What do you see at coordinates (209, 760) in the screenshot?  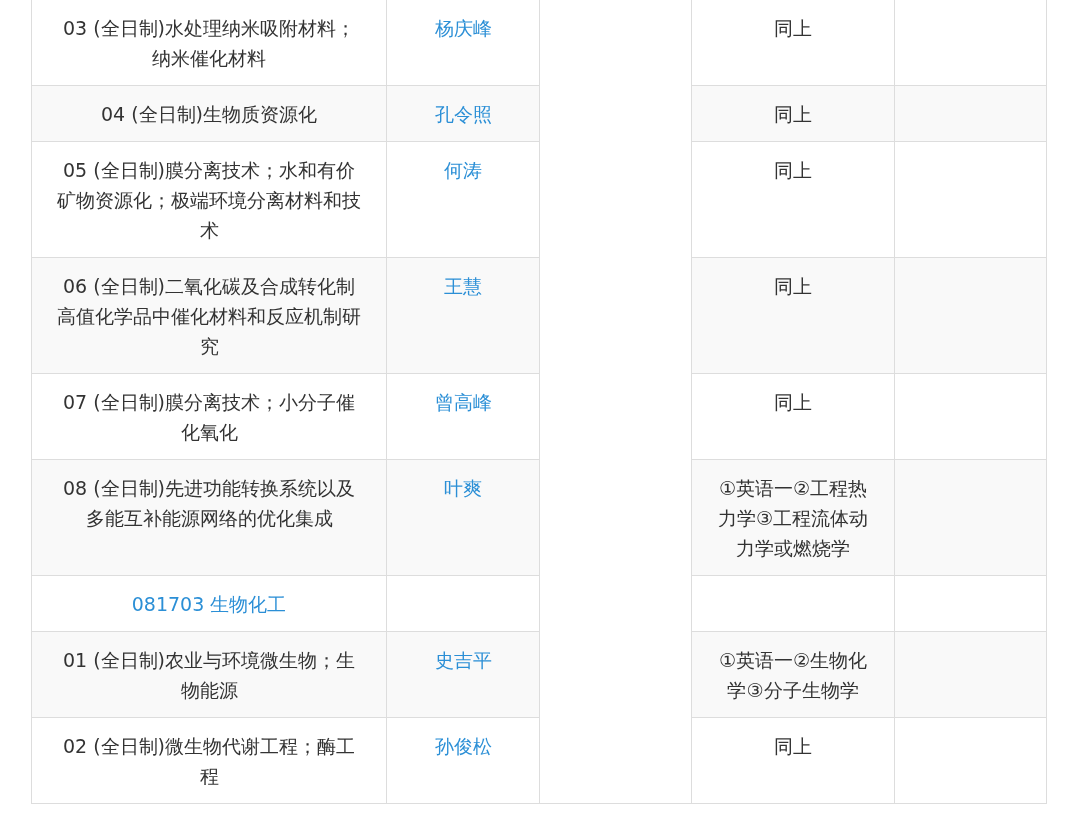 I see `direction-cell: 02 (全日制)微生物代谢工程；酶工程` at bounding box center [209, 760].